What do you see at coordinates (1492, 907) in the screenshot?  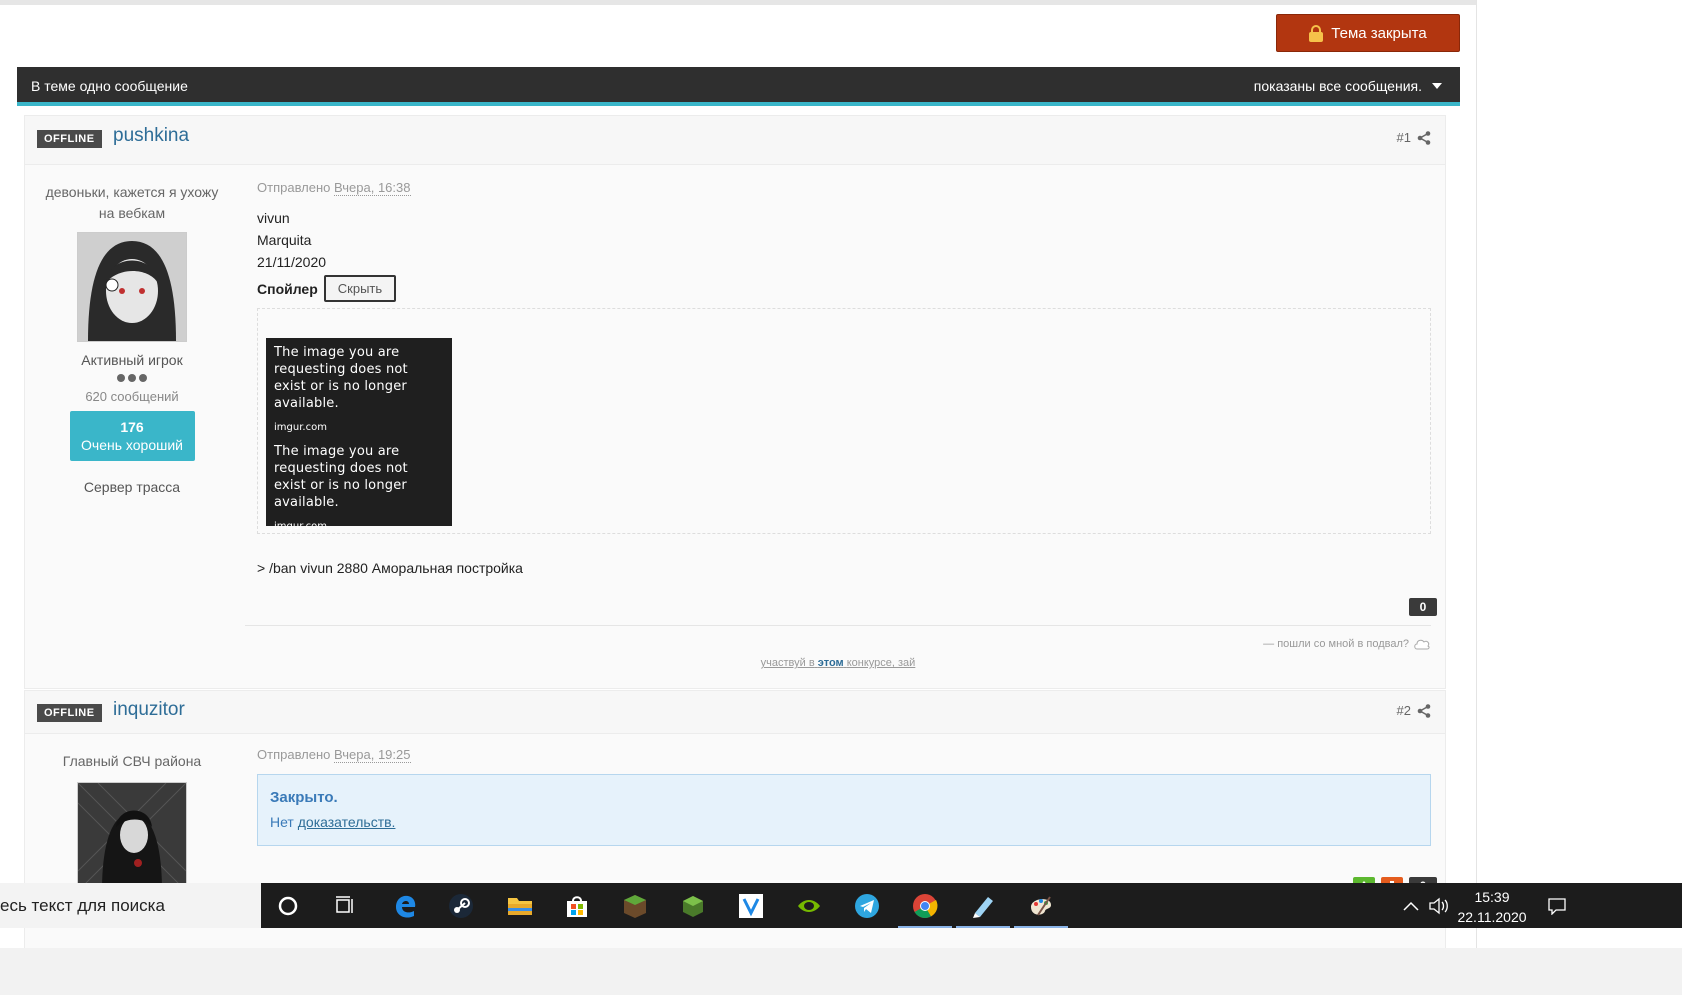 I see `taskbar-clock: 15:39 22.11.2020` at bounding box center [1492, 907].